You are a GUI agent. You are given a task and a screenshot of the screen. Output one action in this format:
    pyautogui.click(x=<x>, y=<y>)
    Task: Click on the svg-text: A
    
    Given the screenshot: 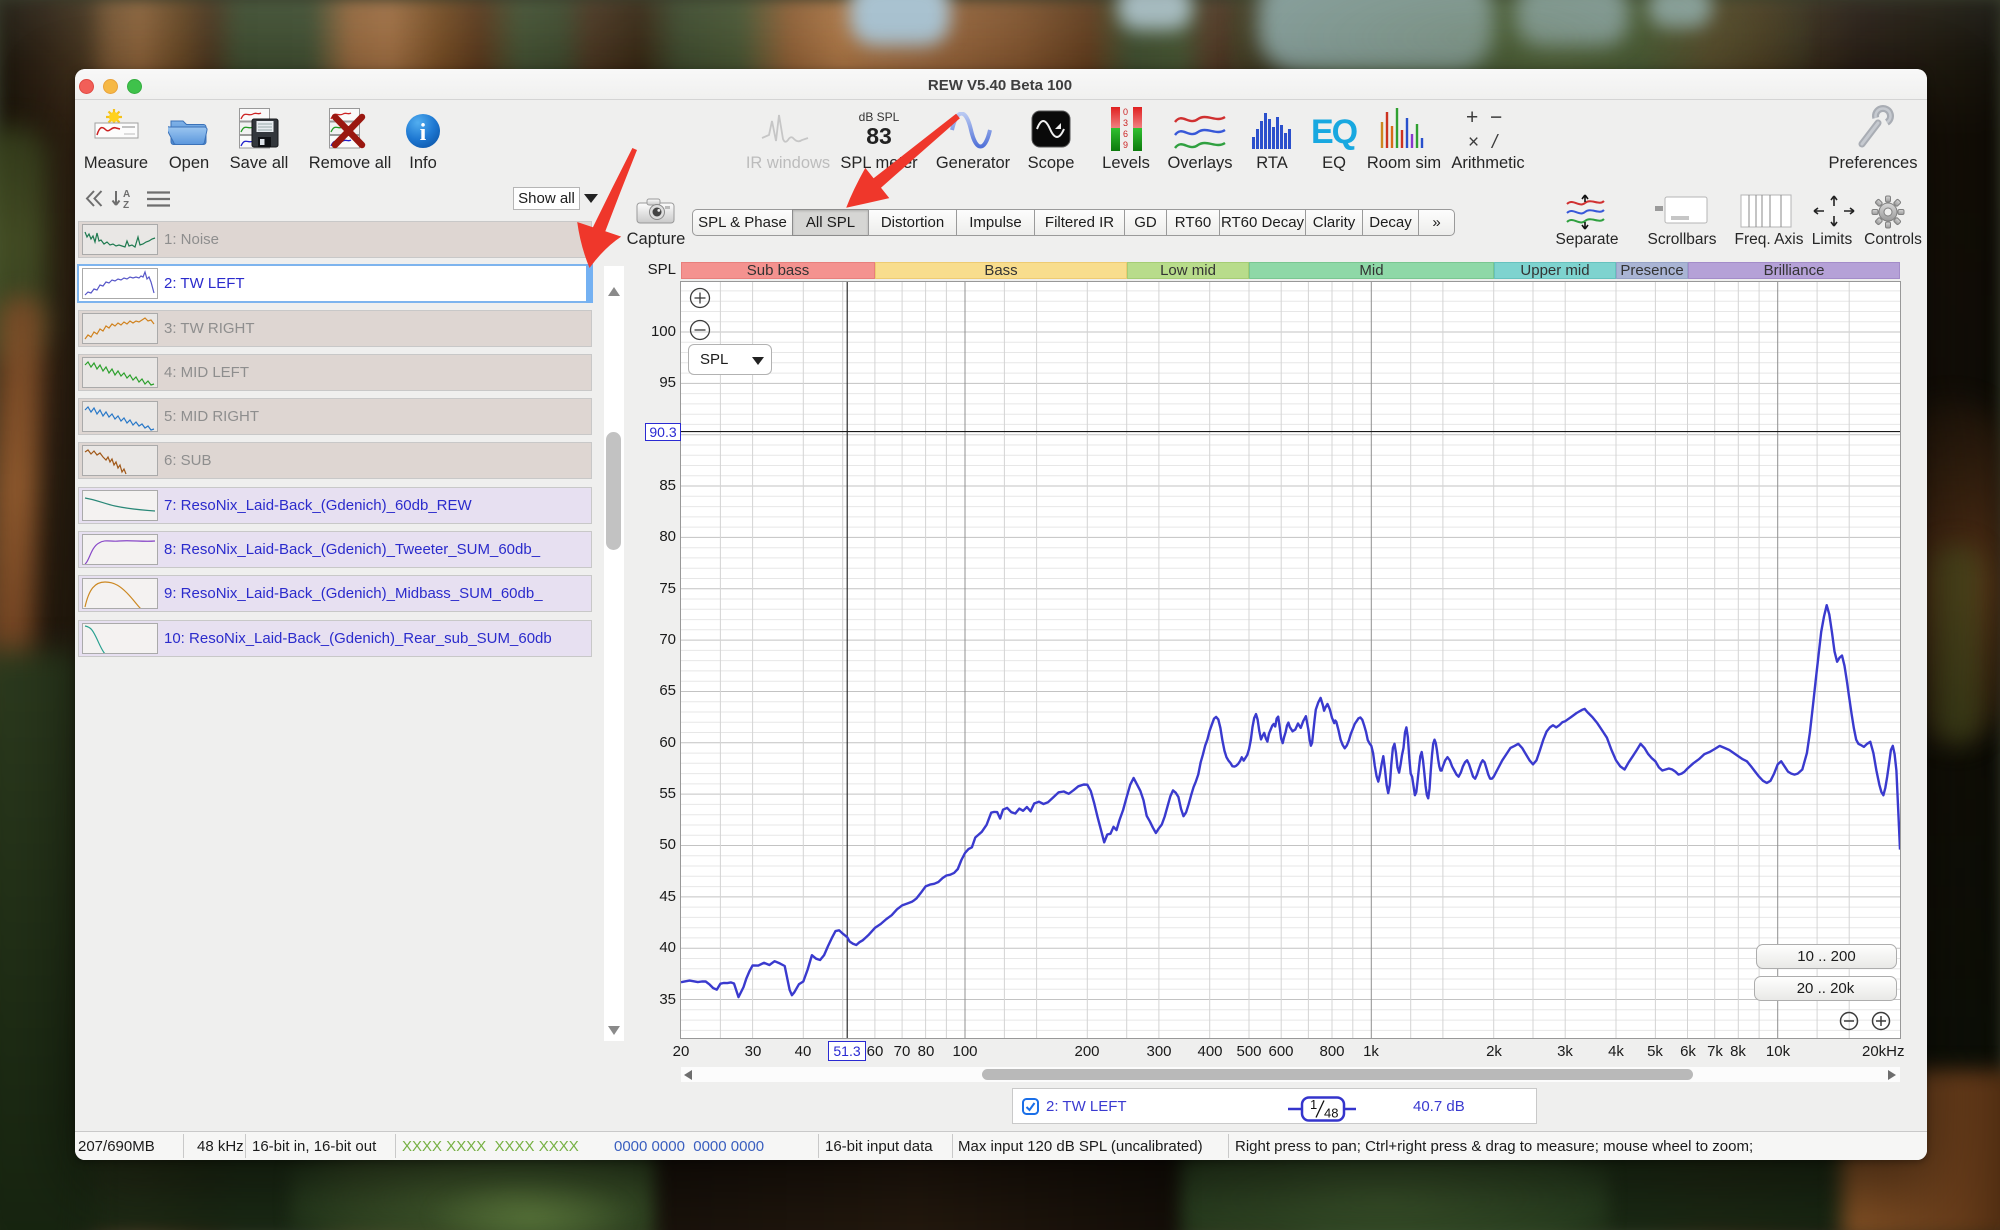 What is the action you would take?
    pyautogui.click(x=126, y=194)
    